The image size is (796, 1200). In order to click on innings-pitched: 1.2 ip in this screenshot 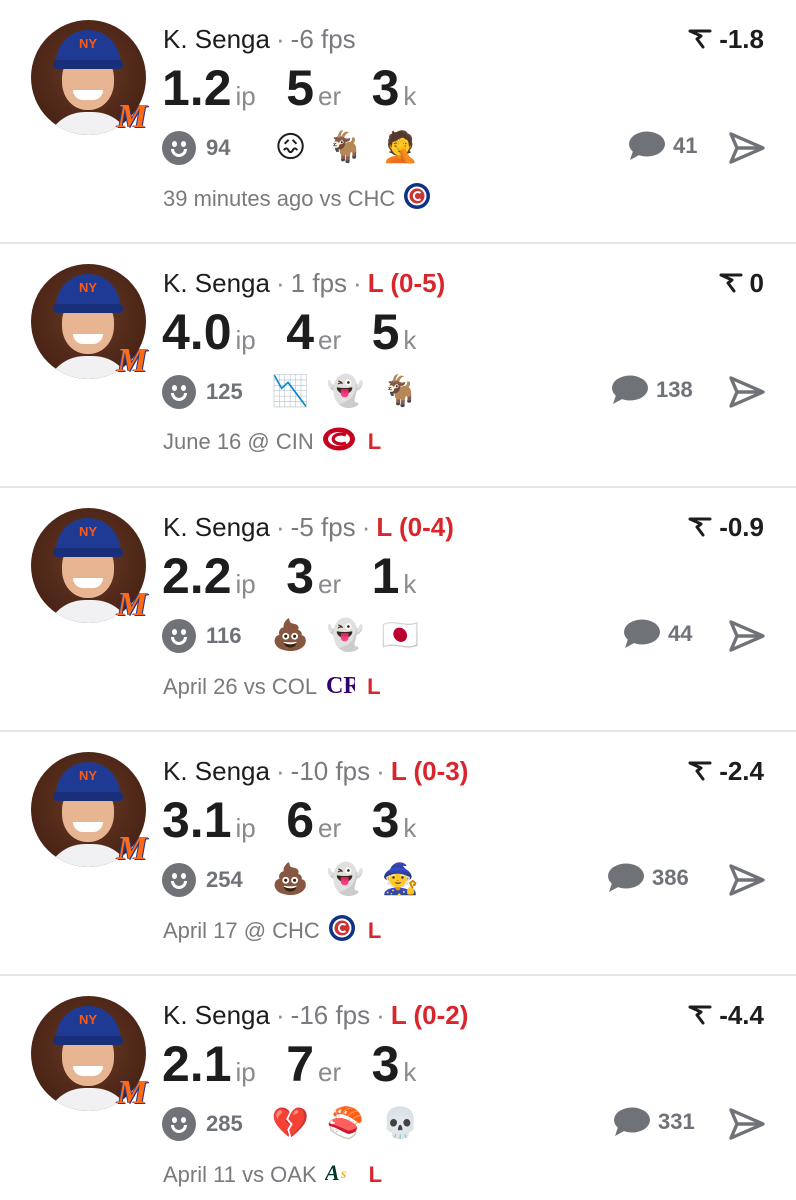, I will do `click(209, 88)`.